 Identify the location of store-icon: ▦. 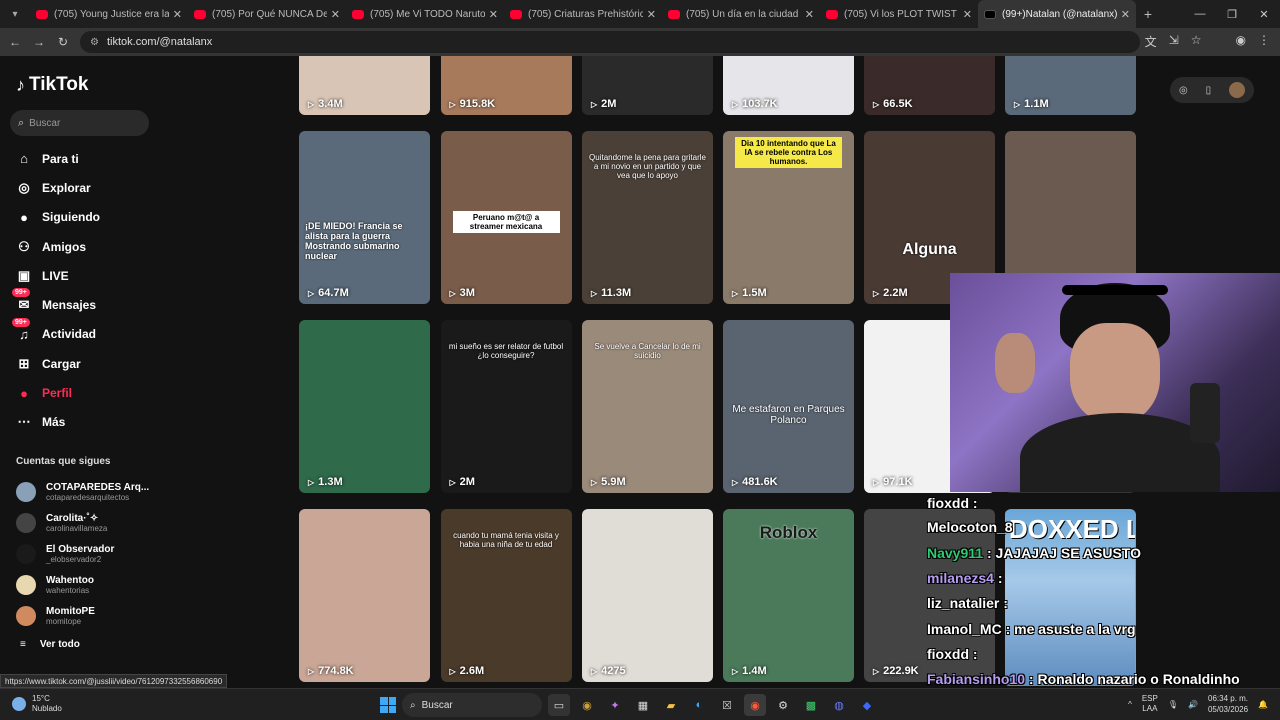
(643, 705).